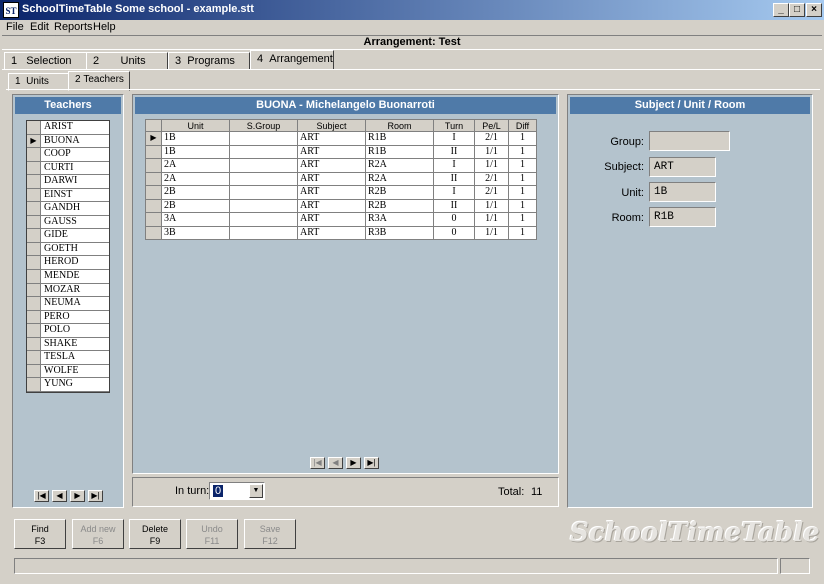 The height and width of the screenshot is (584, 824). I want to click on col-header-unit: Unit, so click(195, 125).